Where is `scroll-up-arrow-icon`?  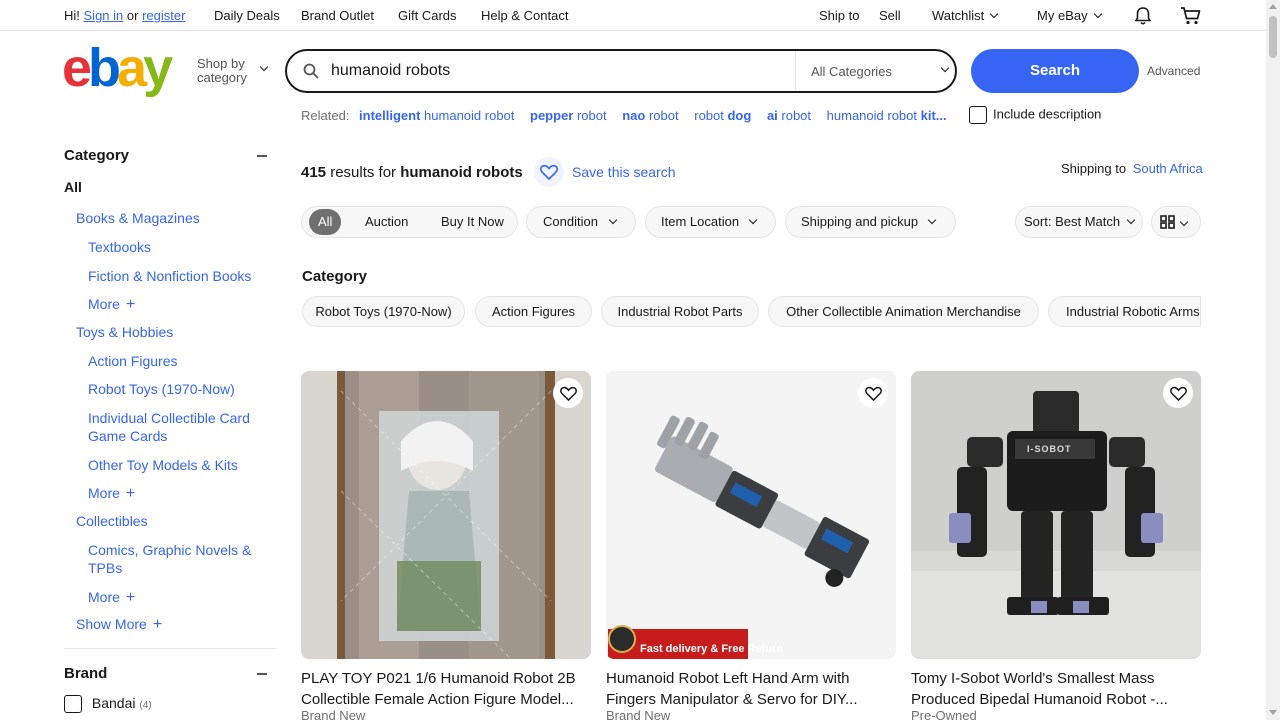
scroll-up-arrow-icon is located at coordinates (1273, 6).